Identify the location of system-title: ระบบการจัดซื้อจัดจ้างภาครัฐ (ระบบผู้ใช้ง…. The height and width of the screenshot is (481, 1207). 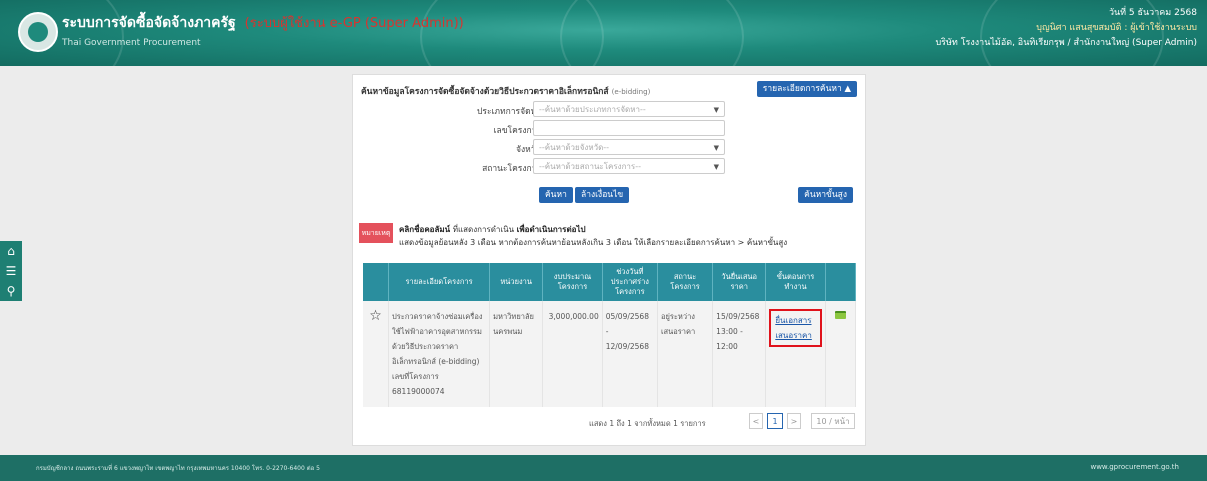
(263, 23).